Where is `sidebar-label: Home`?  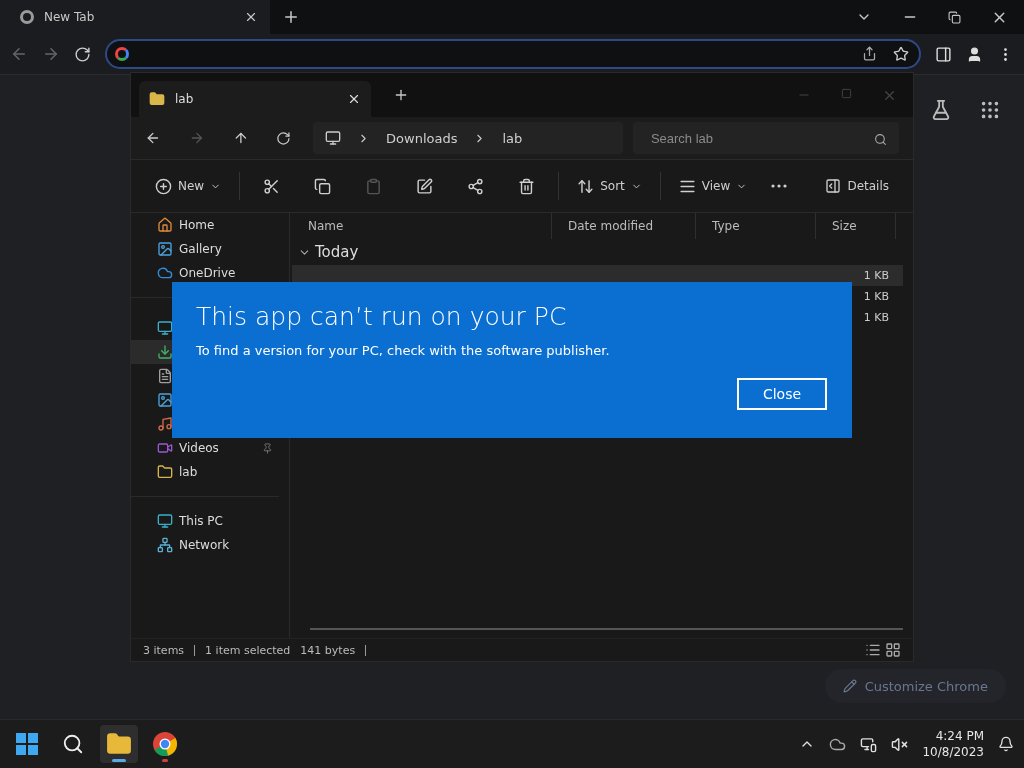 sidebar-label: Home is located at coordinates (197, 225).